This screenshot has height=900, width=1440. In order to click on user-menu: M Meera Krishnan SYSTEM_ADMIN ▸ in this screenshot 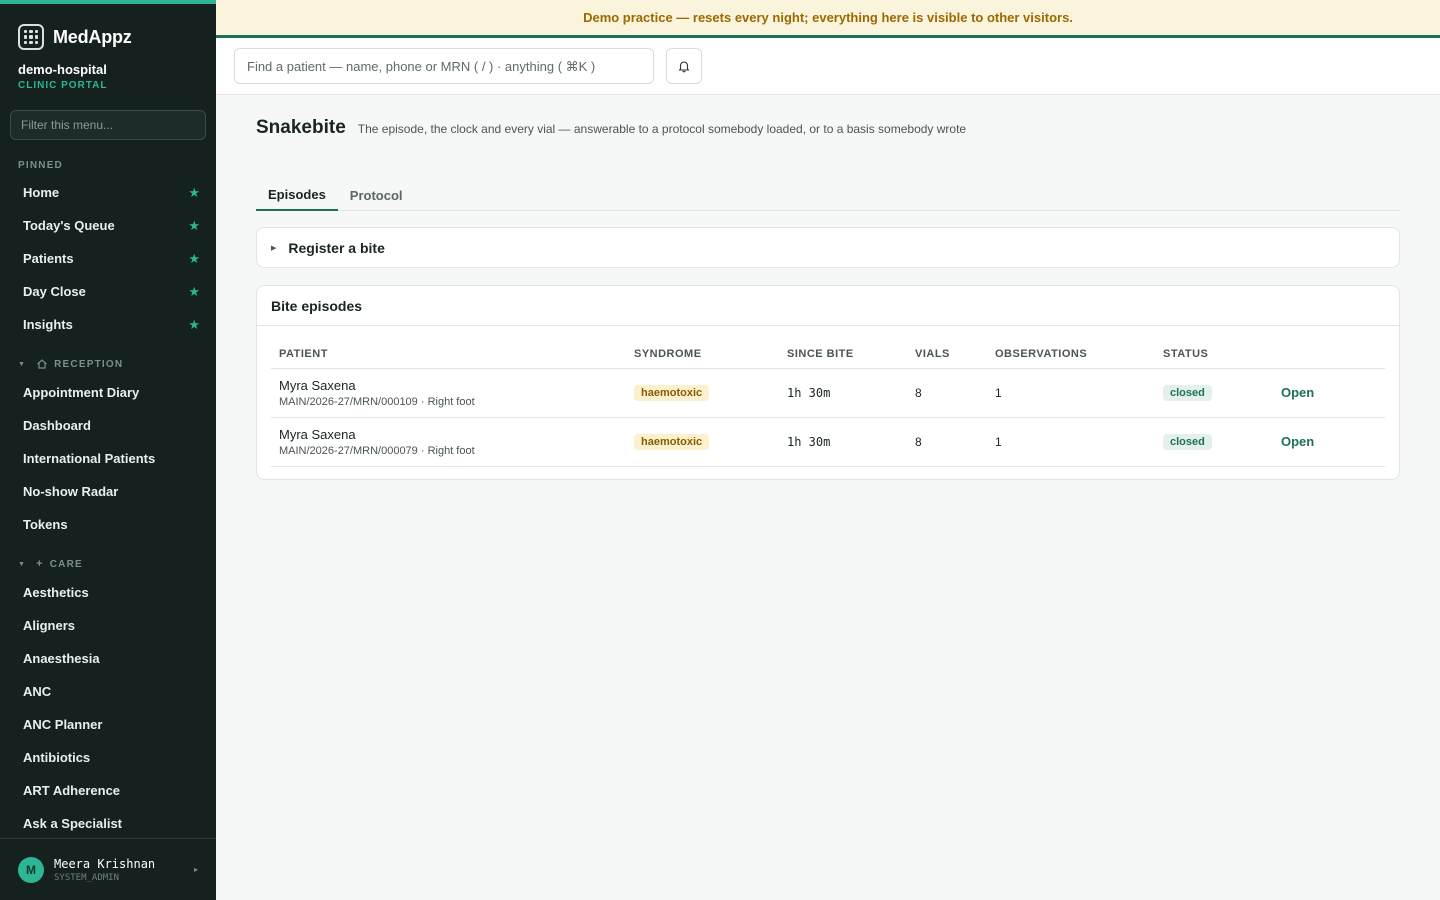, I will do `click(108, 869)`.